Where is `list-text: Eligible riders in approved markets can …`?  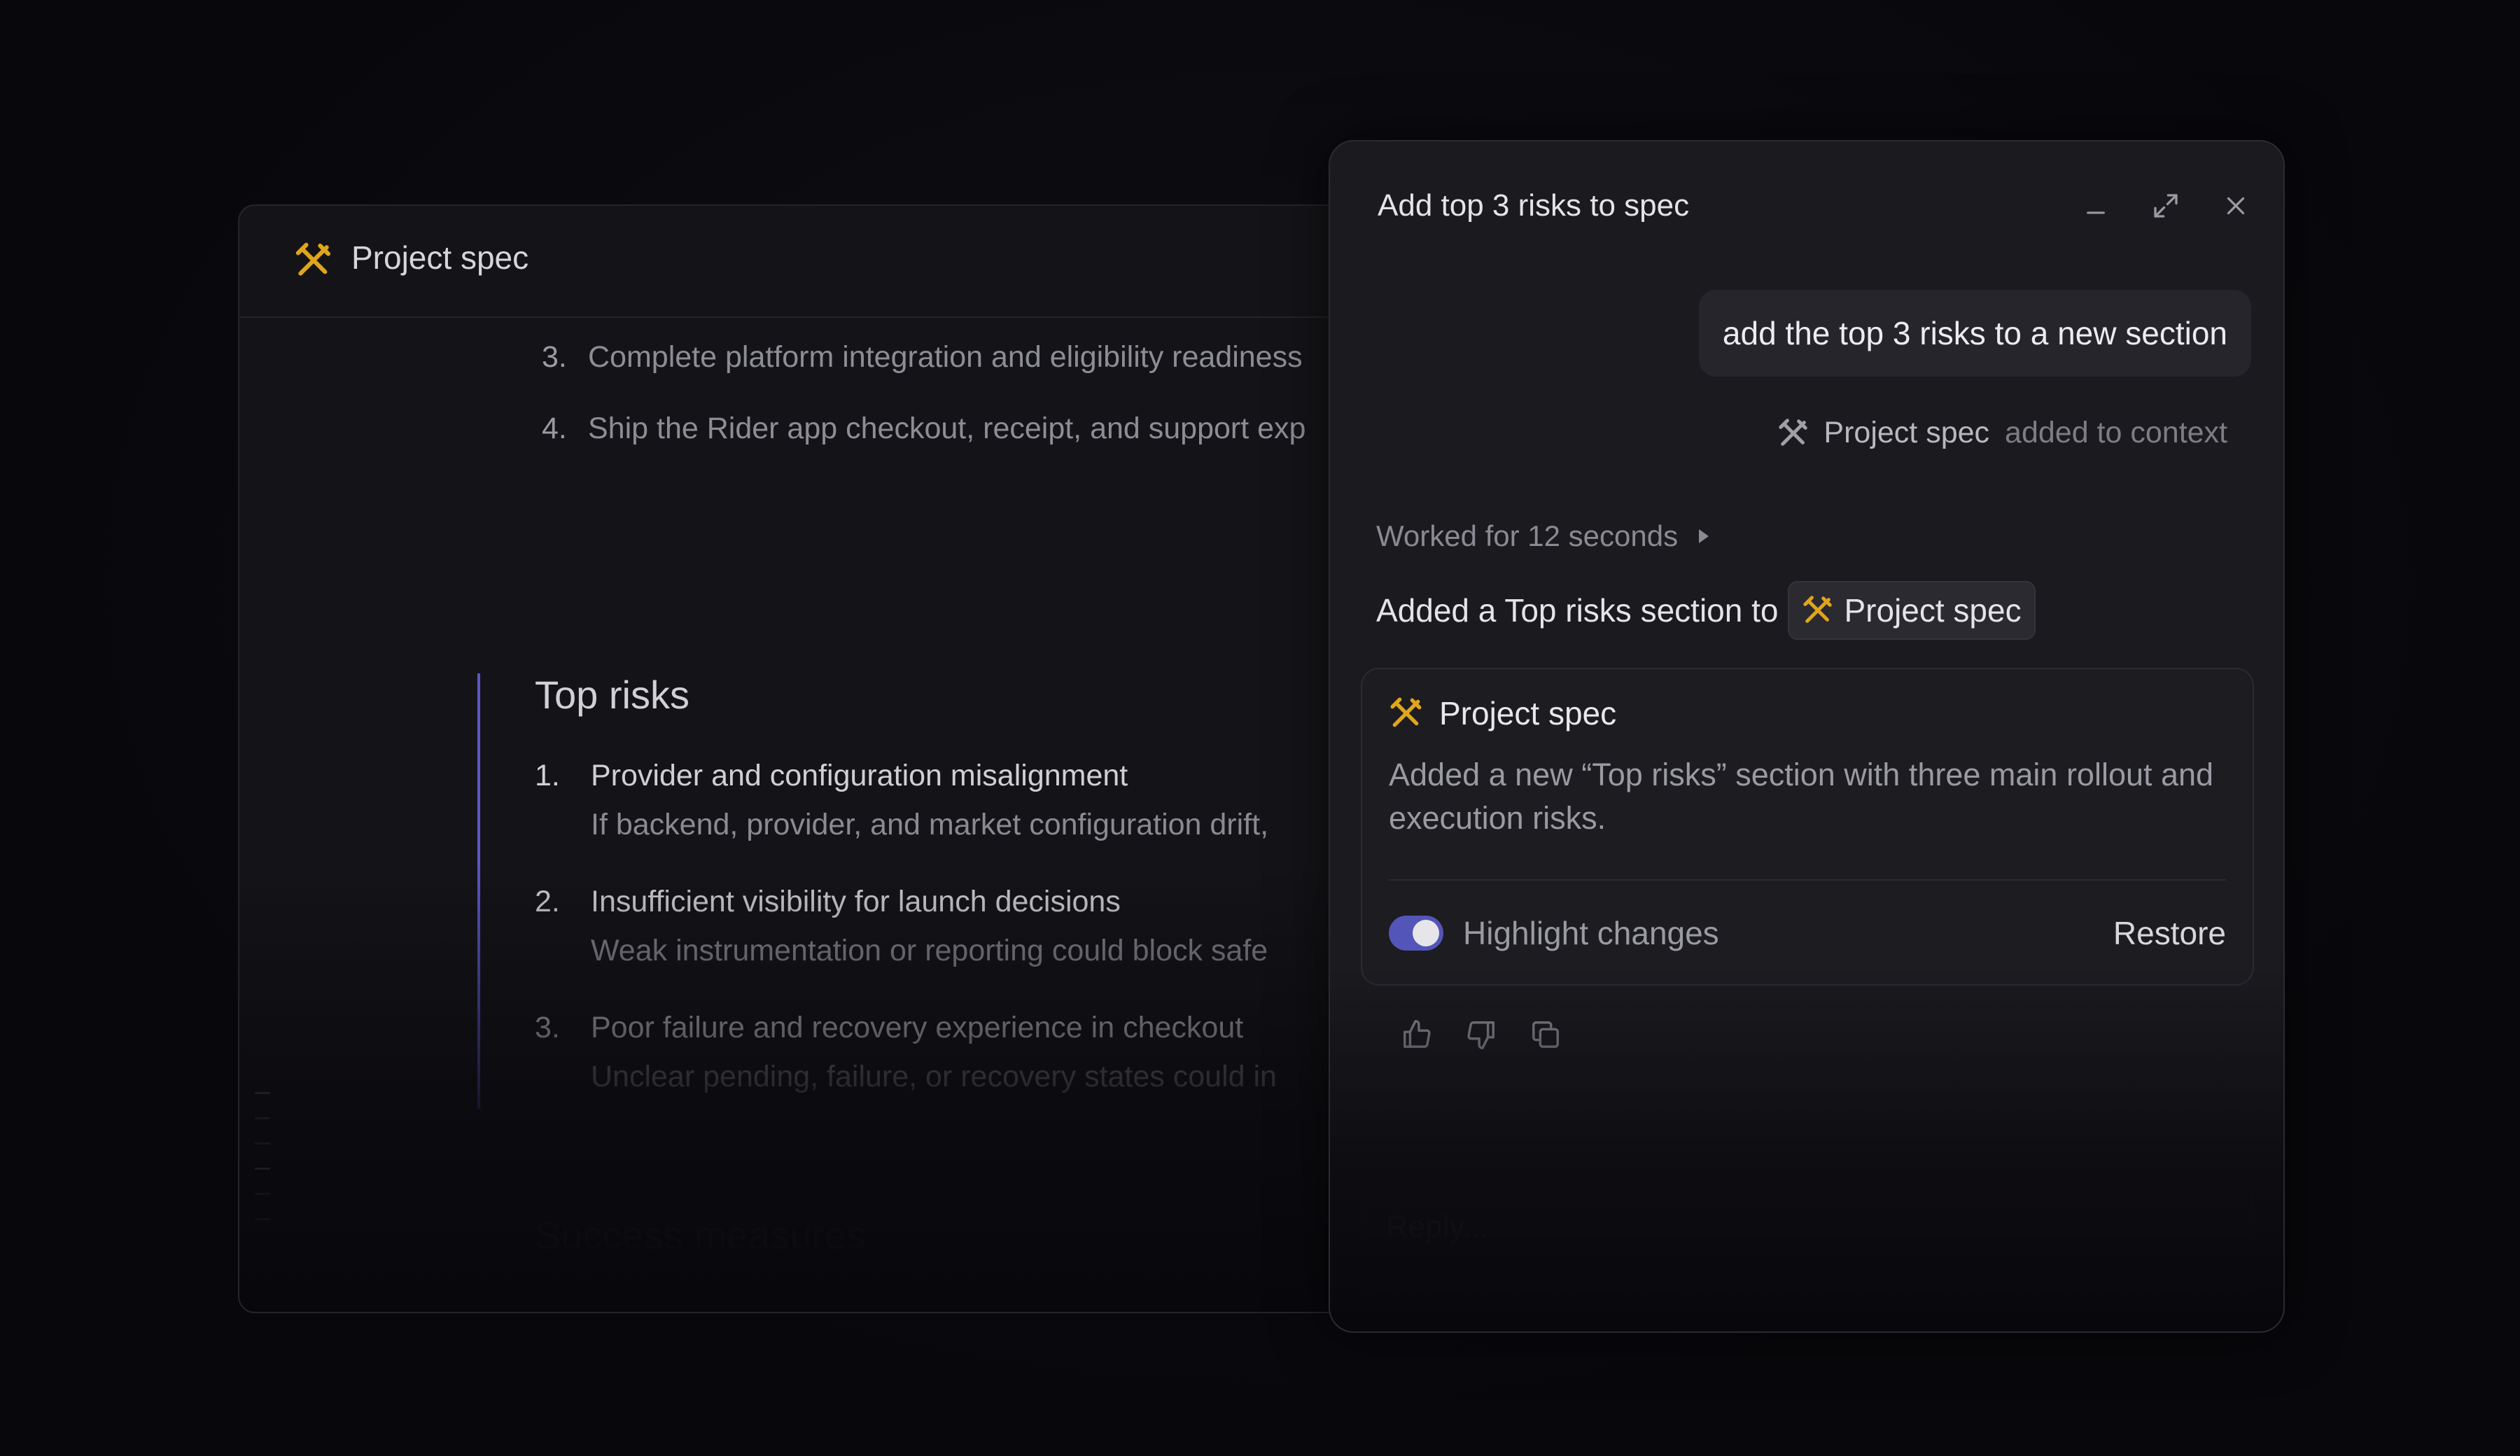 list-text: Eligible riders in approved markets can … is located at coordinates (939, 1310).